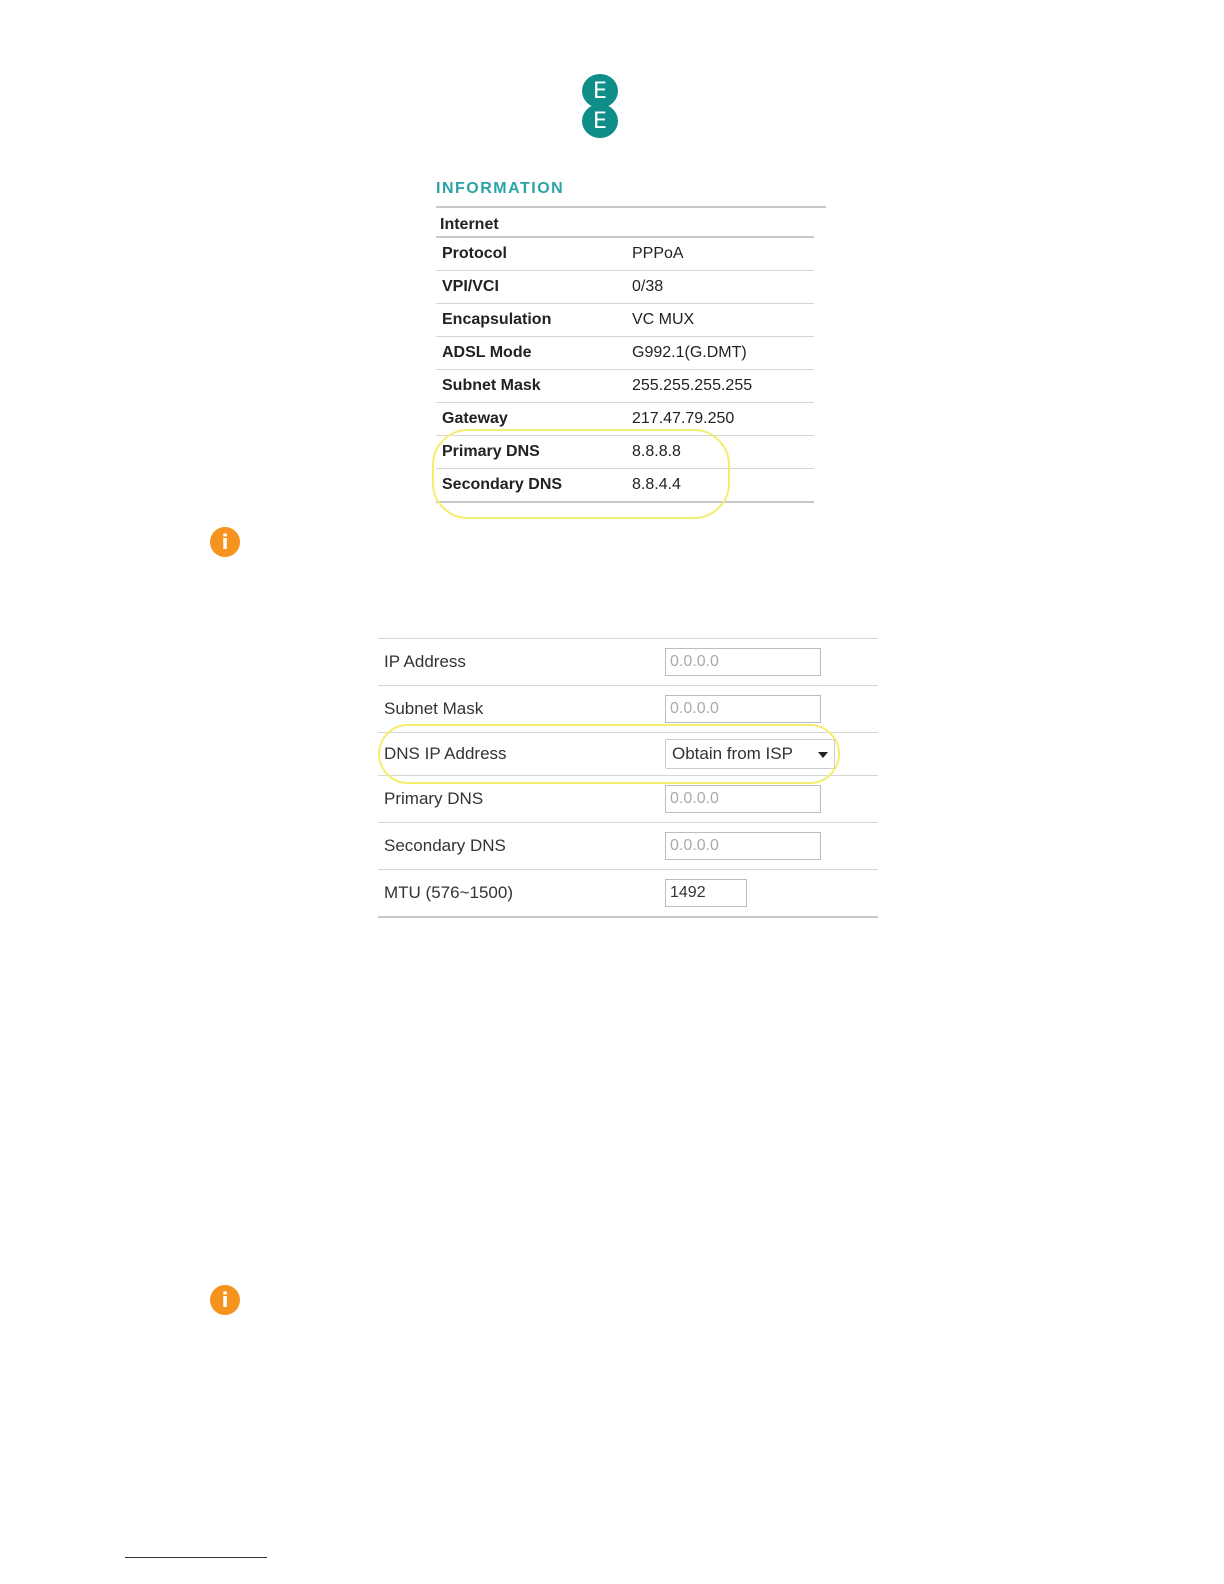  What do you see at coordinates (631, 194) in the screenshot?
I see `information-title: INFORMATION` at bounding box center [631, 194].